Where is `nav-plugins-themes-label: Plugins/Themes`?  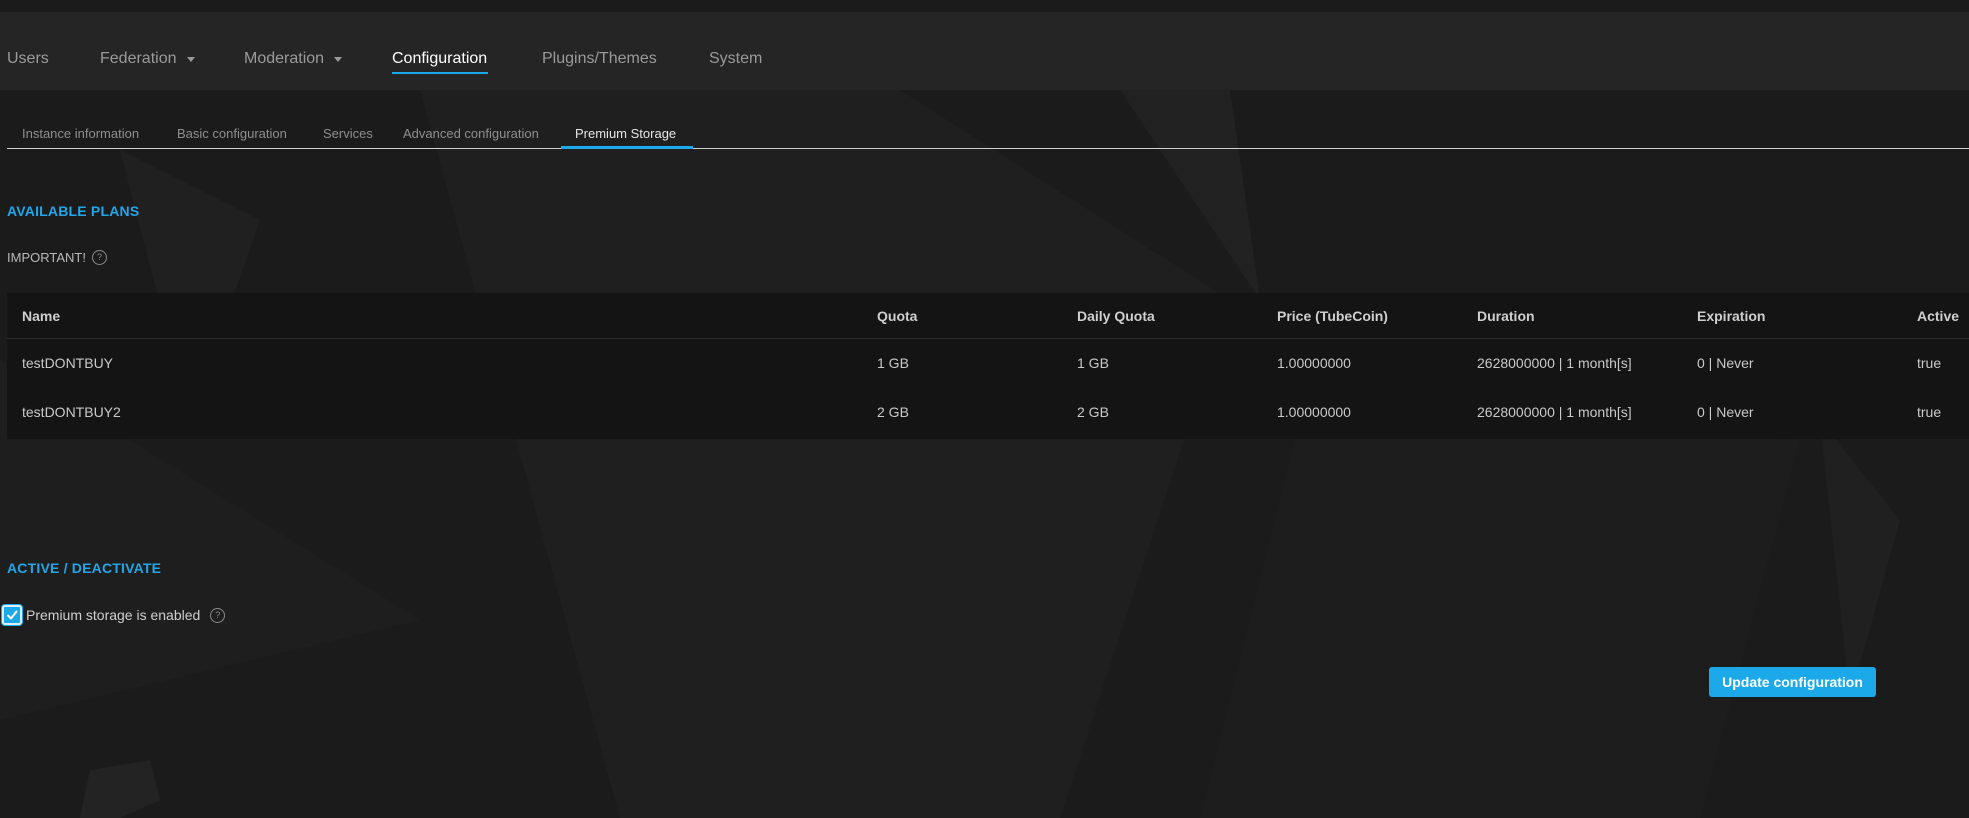
nav-plugins-themes-label: Plugins/Themes is located at coordinates (599, 58).